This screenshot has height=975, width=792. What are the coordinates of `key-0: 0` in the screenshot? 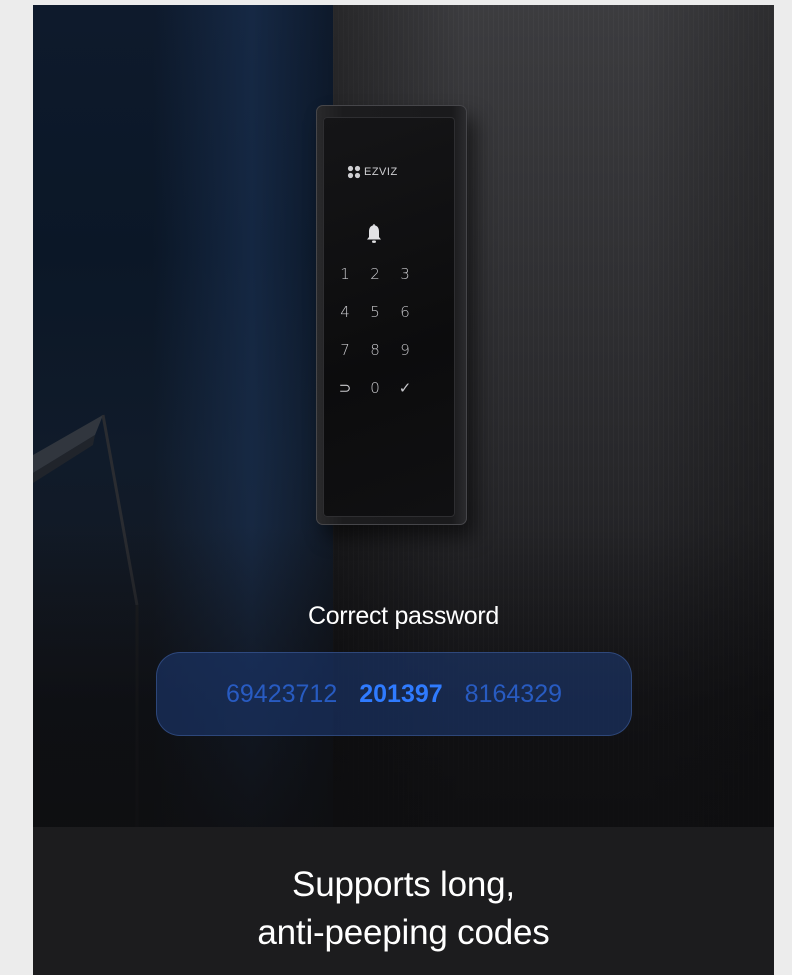 It's located at (375, 388).